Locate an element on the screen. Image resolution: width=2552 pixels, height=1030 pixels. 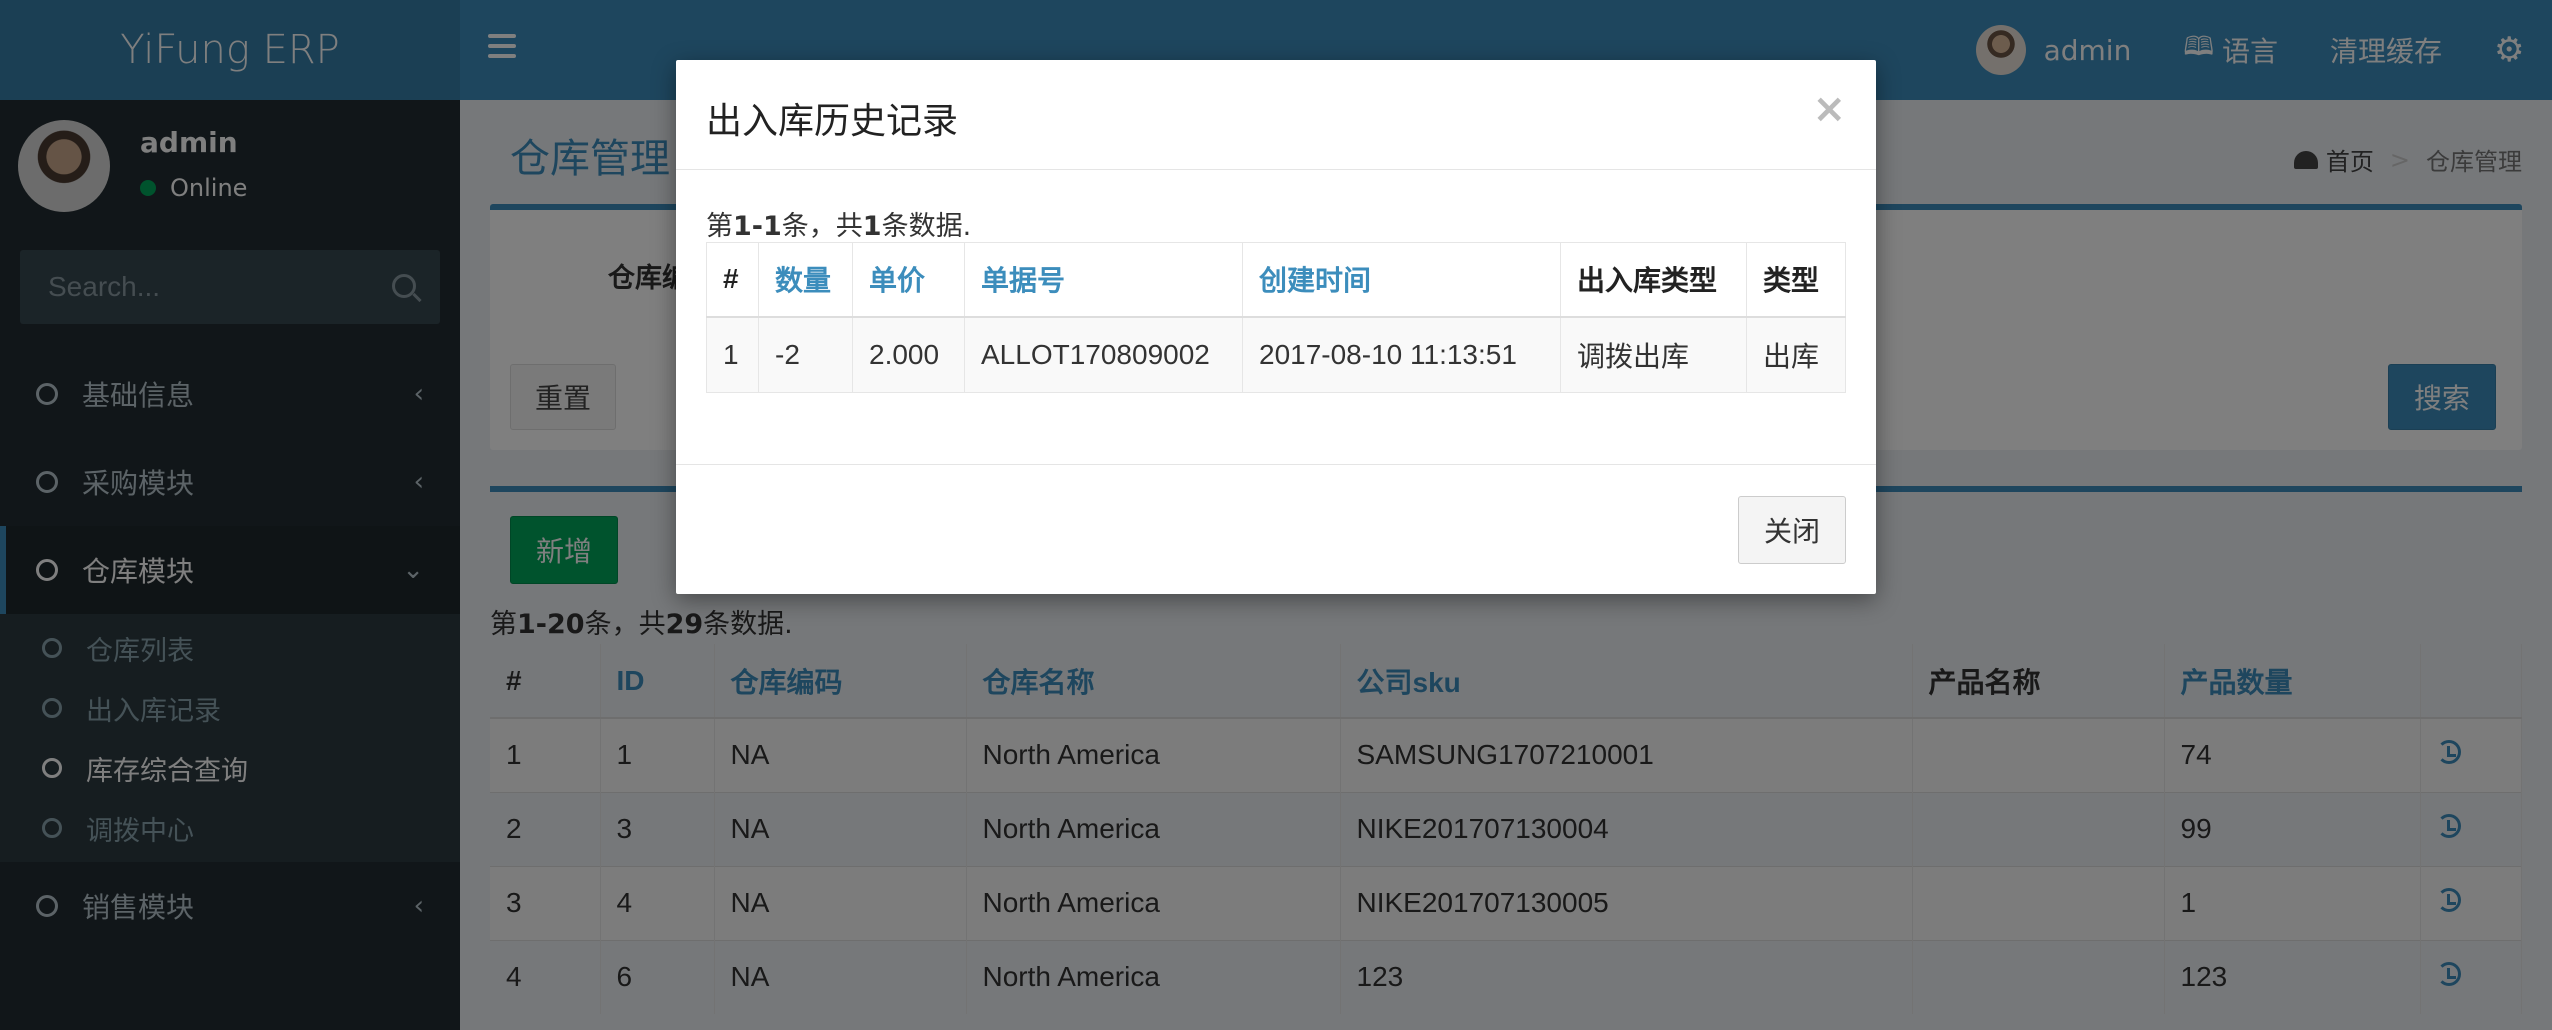
col-header-io-type: 出入库类型 is located at coordinates (1653, 280).